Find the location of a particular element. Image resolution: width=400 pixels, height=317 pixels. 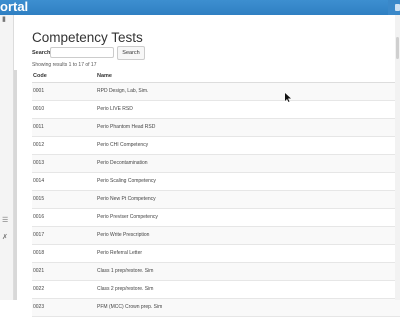

cell-name: RPD Design, Lab, Sim. is located at coordinates (122, 91).